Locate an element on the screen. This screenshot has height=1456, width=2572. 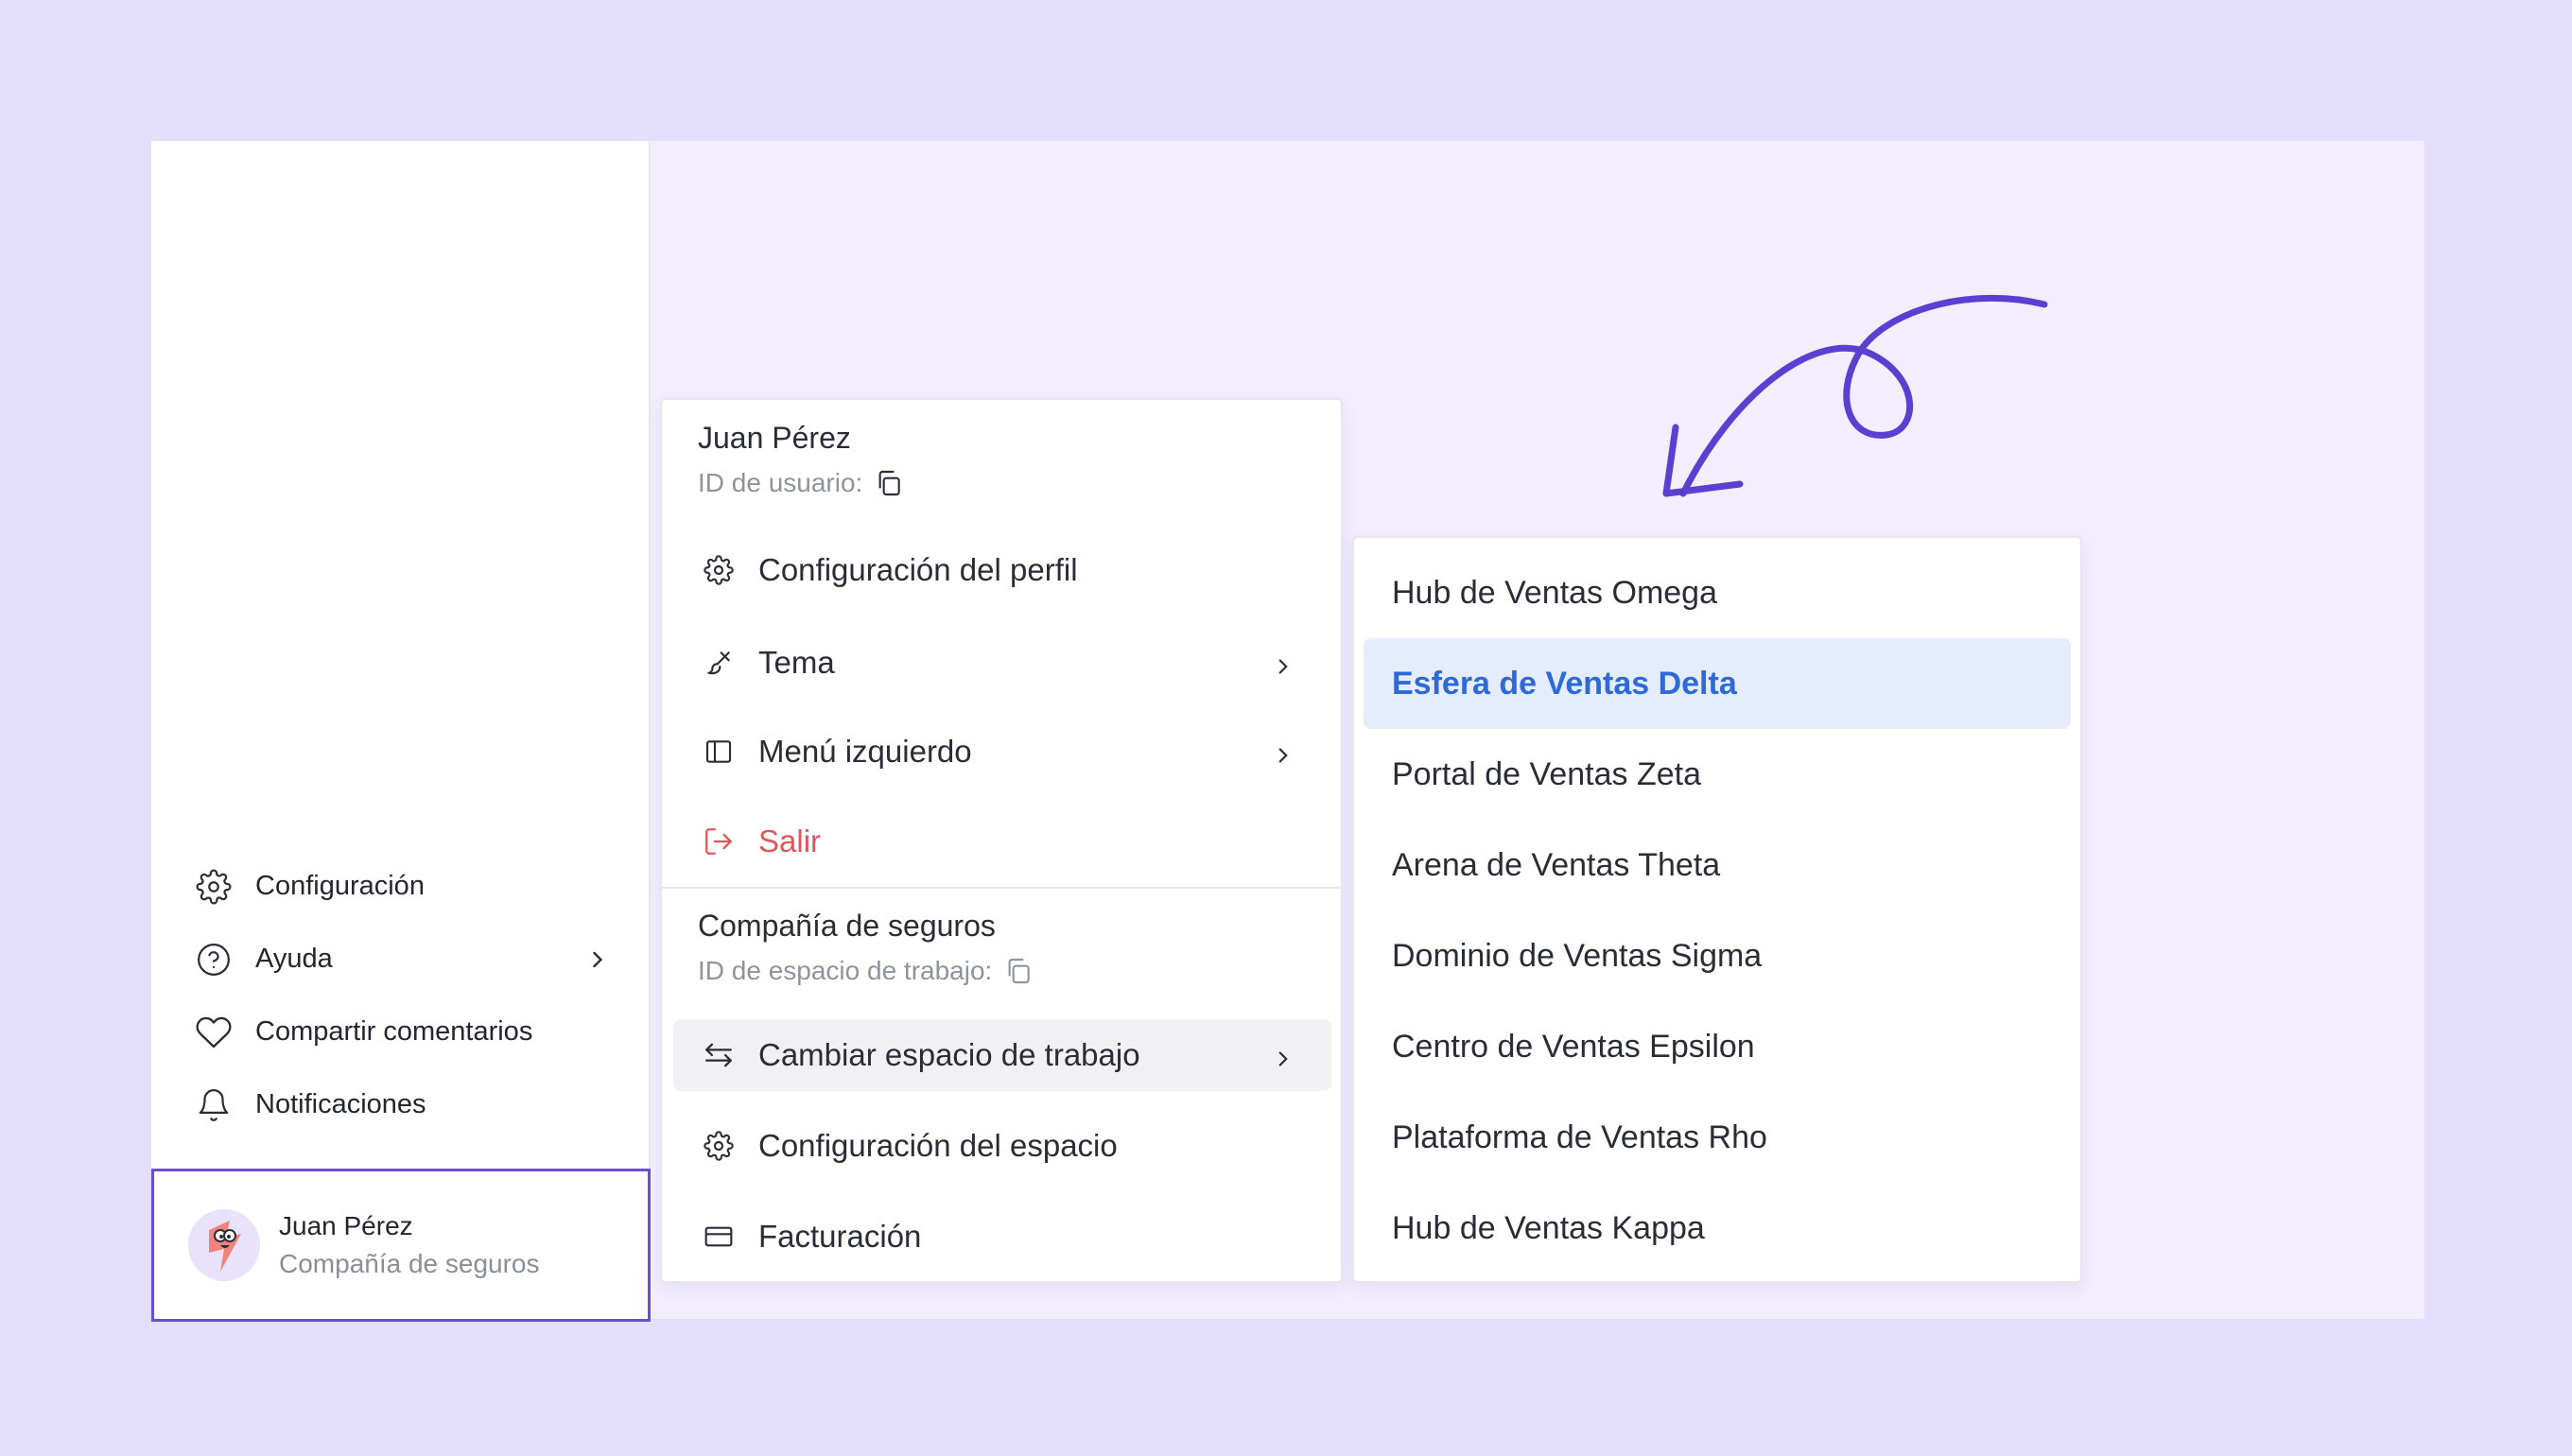
sidebar-item-label: Compartir comentarios is located at coordinates (394, 1031).